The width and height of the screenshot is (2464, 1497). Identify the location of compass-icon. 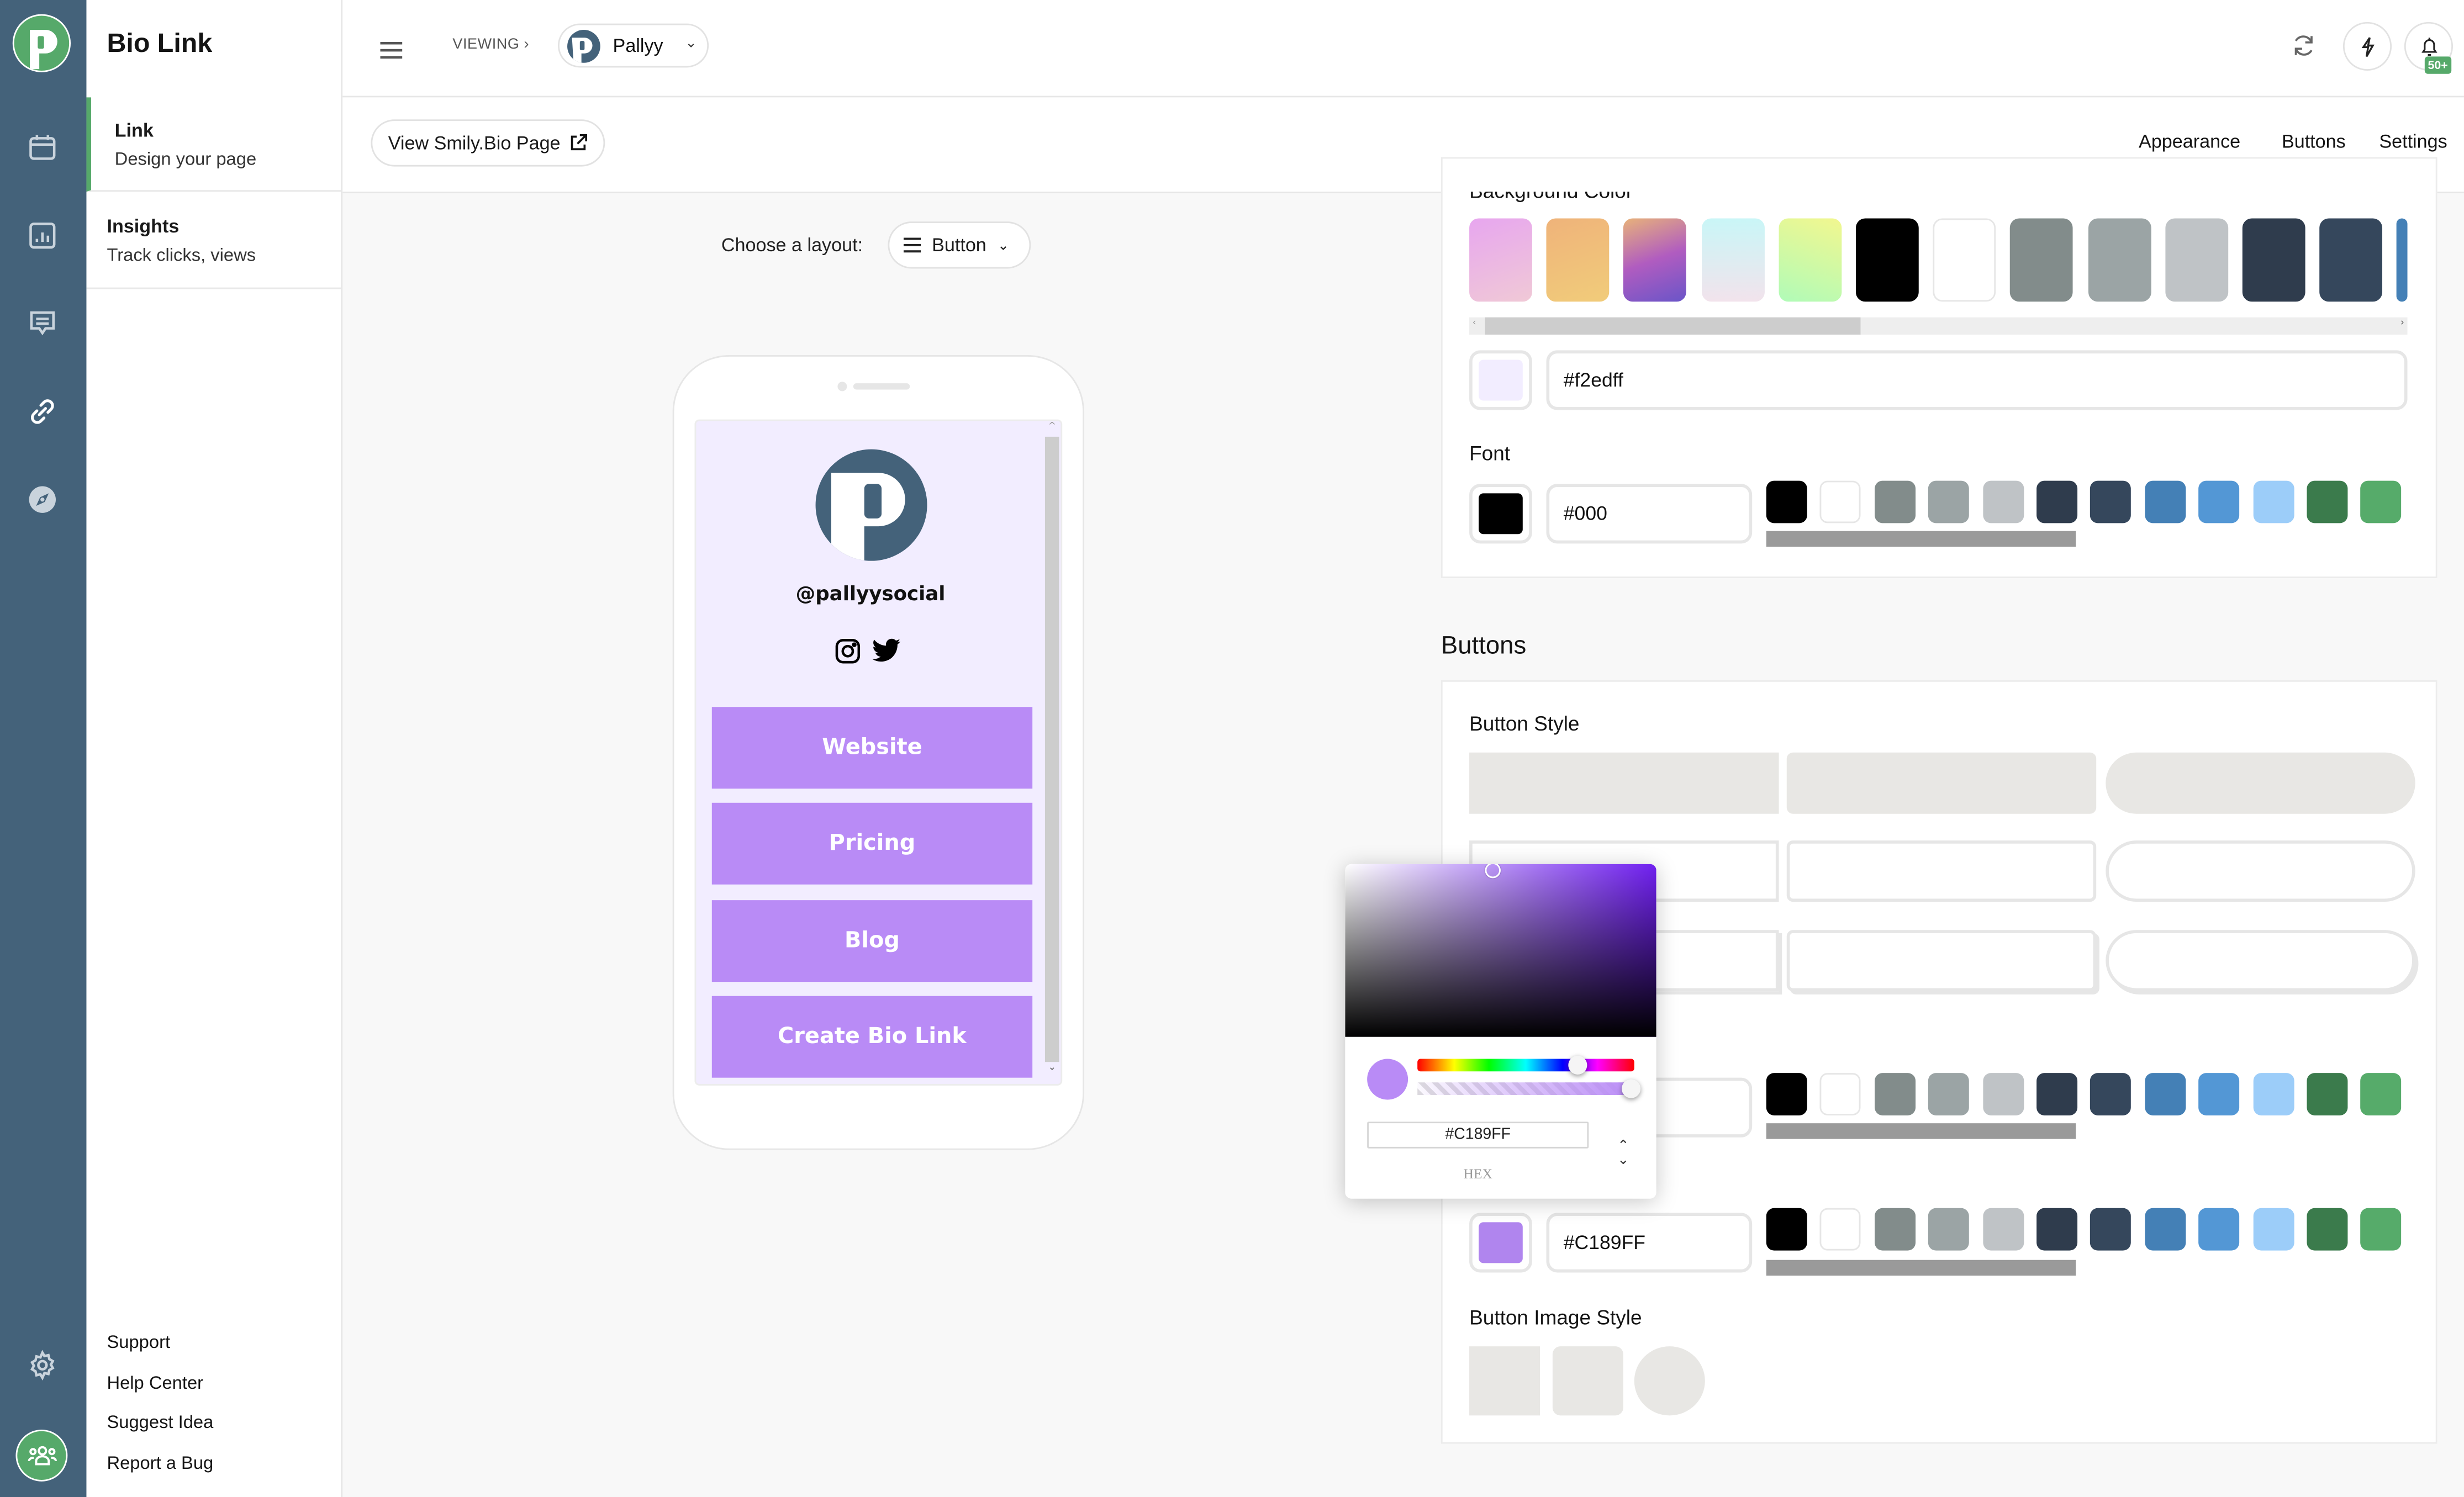
(43, 500).